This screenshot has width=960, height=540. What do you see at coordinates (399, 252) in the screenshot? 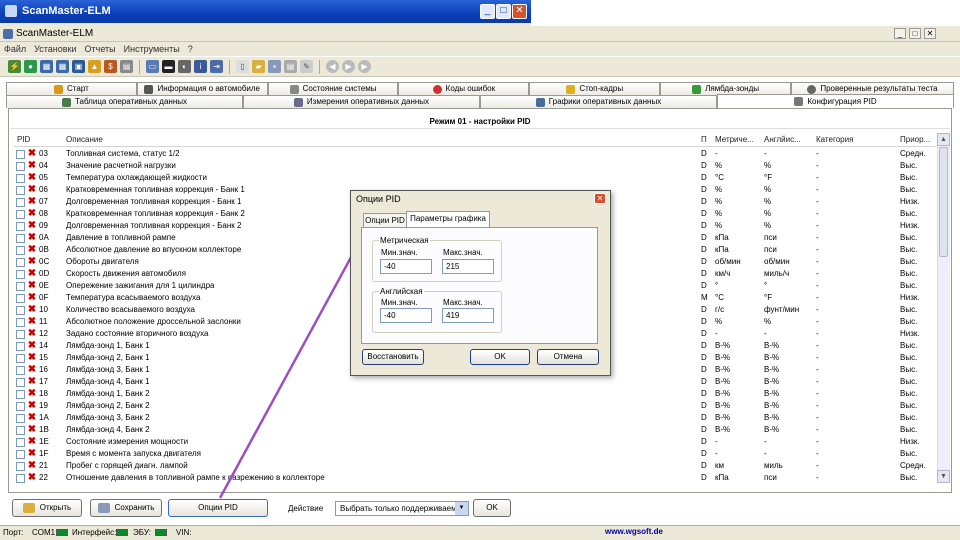
I see `metric-min-label: Мин.знач.` at bounding box center [399, 252].